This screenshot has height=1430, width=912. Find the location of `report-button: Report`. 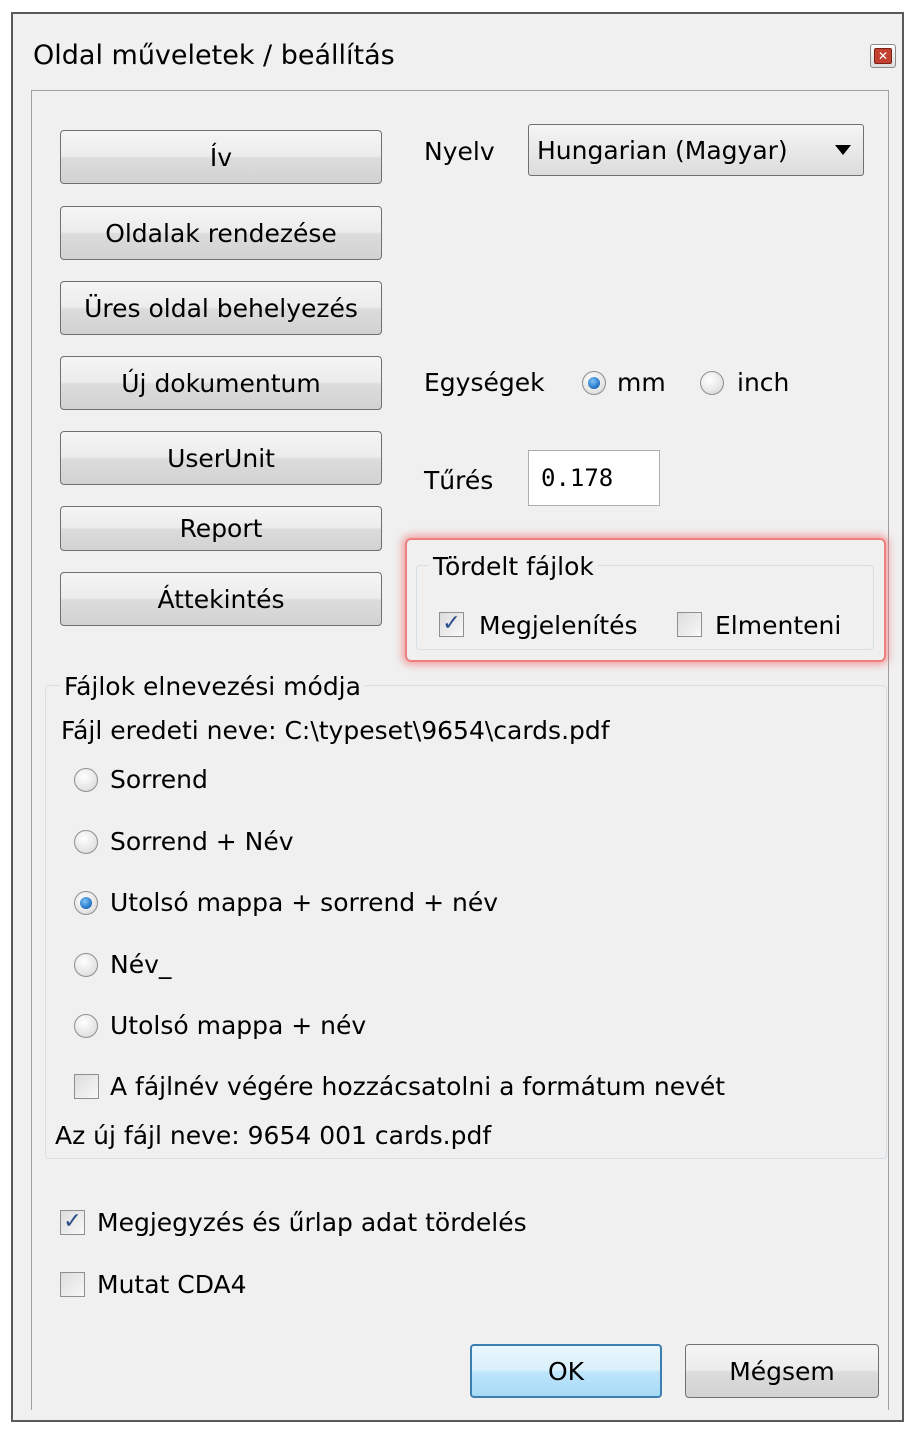

report-button: Report is located at coordinates (221, 528).